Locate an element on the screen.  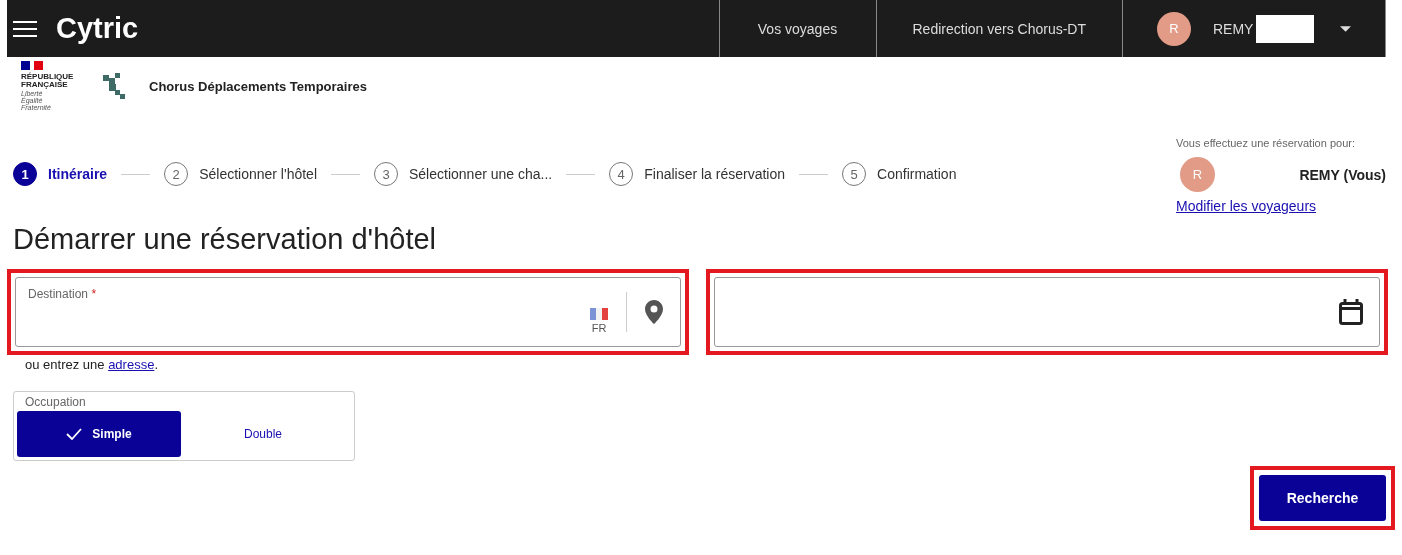
search-button: Recherche is located at coordinates (1322, 498).